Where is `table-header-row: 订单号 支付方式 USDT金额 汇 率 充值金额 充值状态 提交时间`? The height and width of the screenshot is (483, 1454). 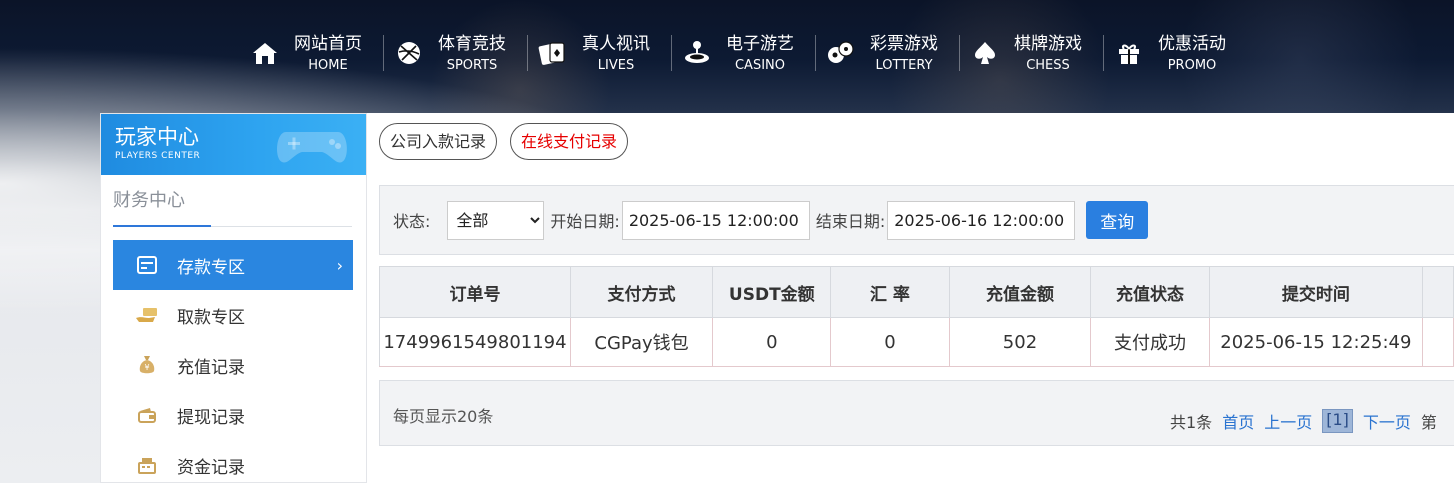
table-header-row: 订单号 支付方式 USDT金额 汇 率 充值金额 充值状态 提交时间 is located at coordinates (916, 292).